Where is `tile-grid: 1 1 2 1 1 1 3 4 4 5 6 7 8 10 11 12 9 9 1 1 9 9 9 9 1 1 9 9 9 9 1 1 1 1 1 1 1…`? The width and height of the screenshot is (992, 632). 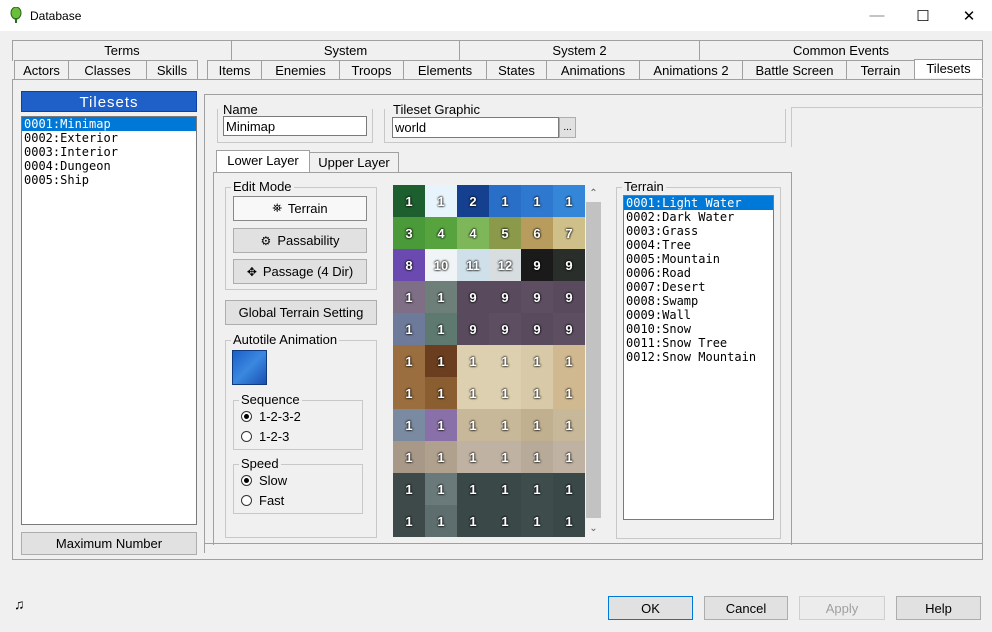
tile-grid: 1 1 2 1 1 1 3 4 4 5 6 7 8 10 11 12 9 9 1 1 9 9 9 9 1 1 9 9 9 9 1 1 1 1 1 1 1… is located at coordinates (489, 361).